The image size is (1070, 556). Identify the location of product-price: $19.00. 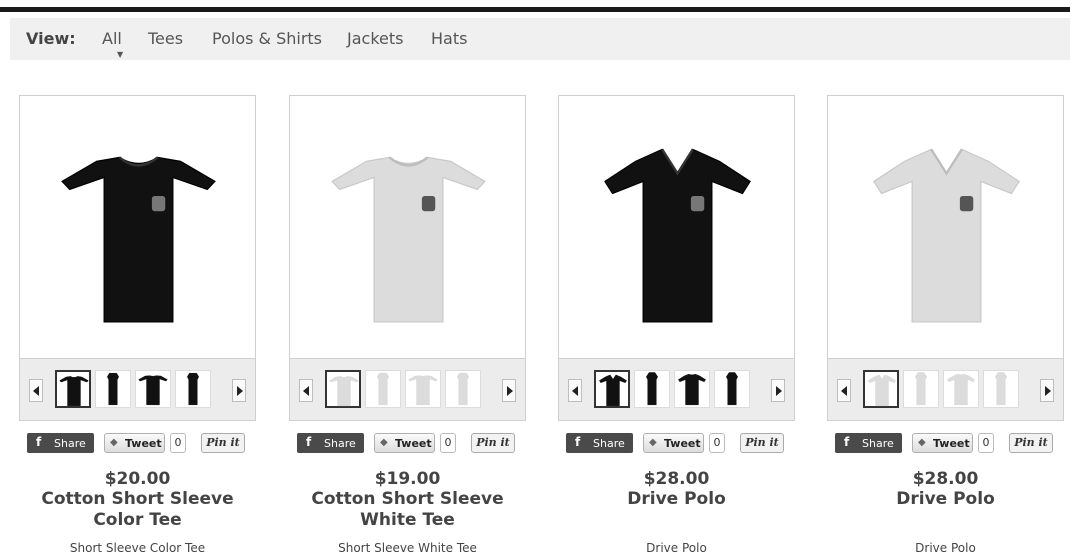
(407, 479).